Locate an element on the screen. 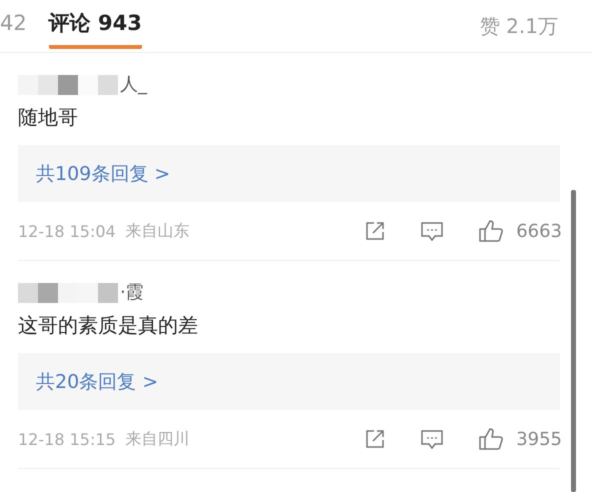 The width and height of the screenshot is (592, 492). comment-time: 12-18 15:04 is located at coordinates (67, 231).